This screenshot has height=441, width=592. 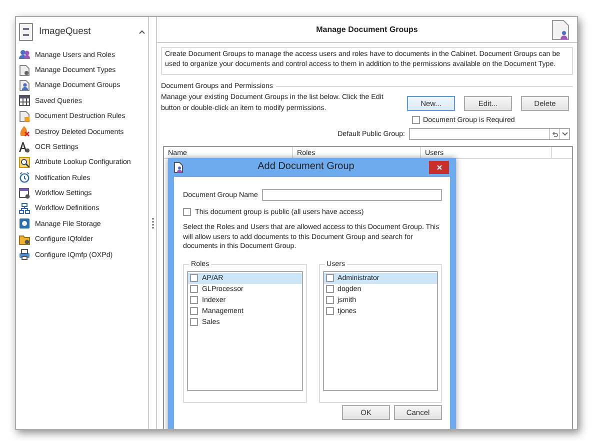 What do you see at coordinates (306, 167) in the screenshot?
I see `dialog-title: Add Document Group` at bounding box center [306, 167].